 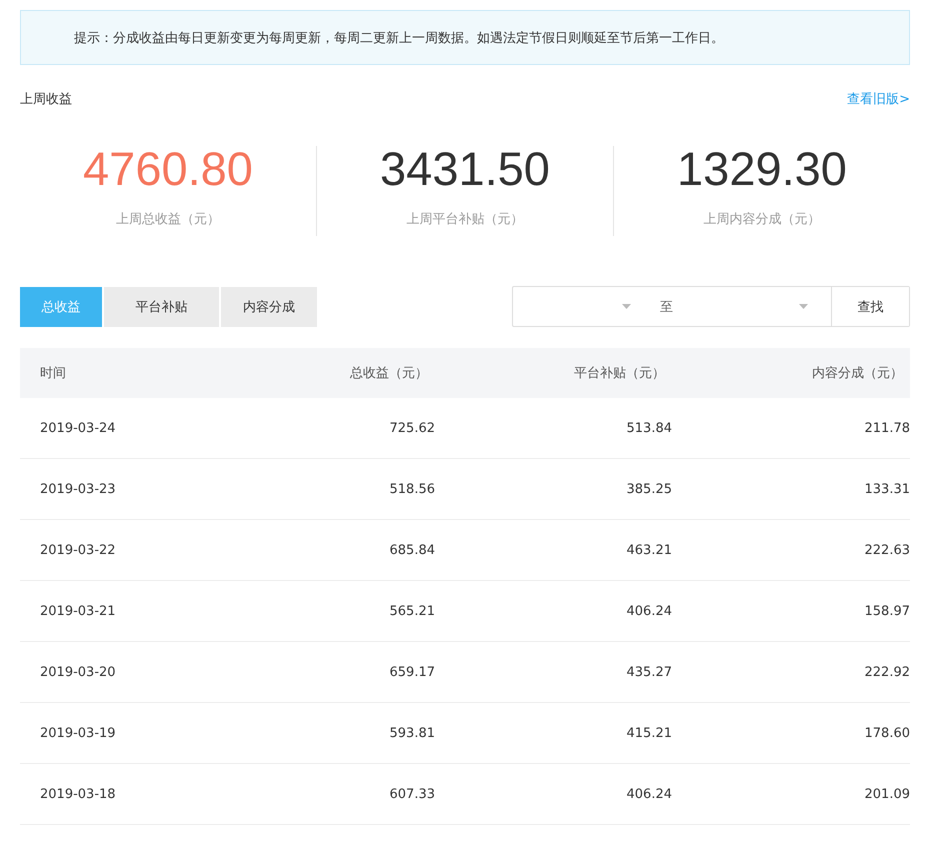 What do you see at coordinates (887, 794) in the screenshot?
I see `table-cell-text: 201.09` at bounding box center [887, 794].